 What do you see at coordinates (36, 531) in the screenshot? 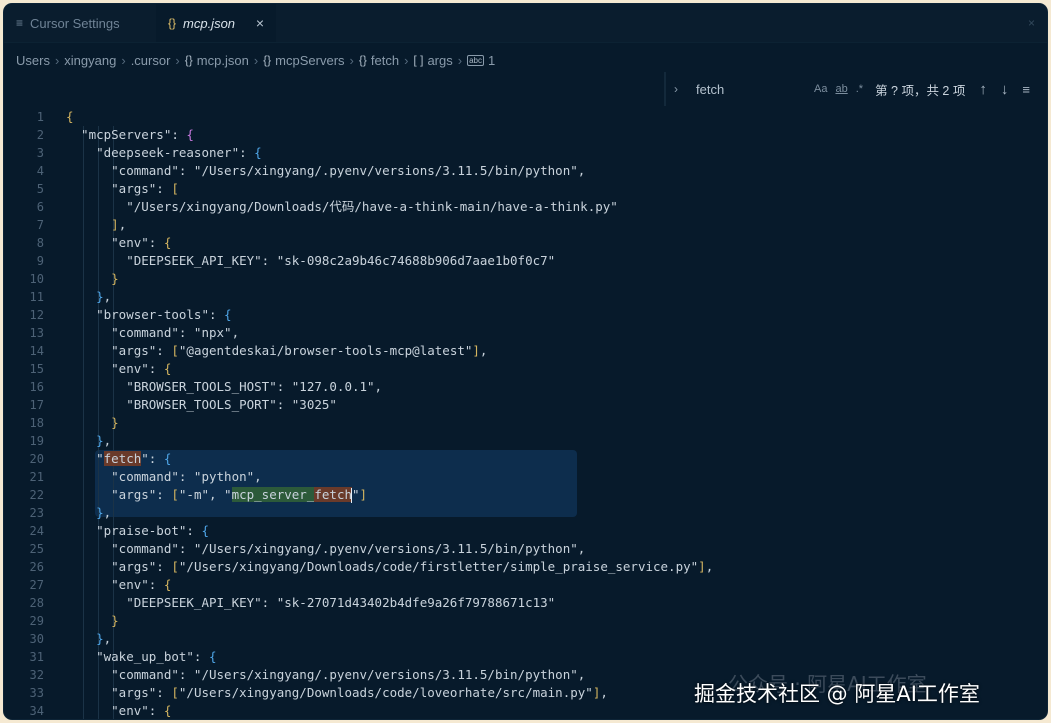
I see `line-number: 24` at bounding box center [36, 531].